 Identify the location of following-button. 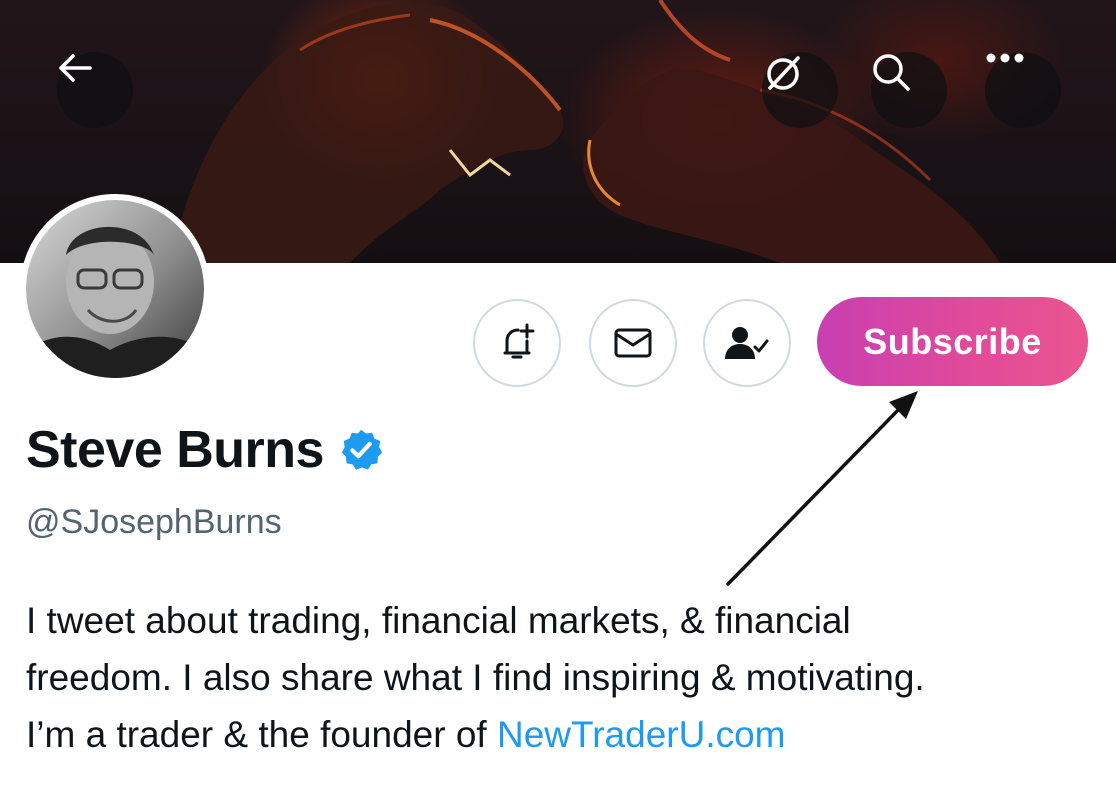
(747, 343).